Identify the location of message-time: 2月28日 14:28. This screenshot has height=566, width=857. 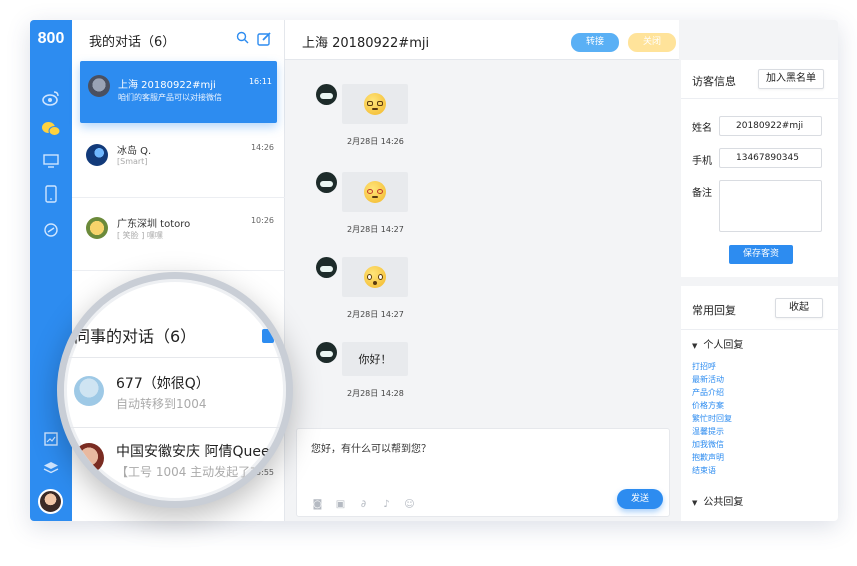
(375, 393).